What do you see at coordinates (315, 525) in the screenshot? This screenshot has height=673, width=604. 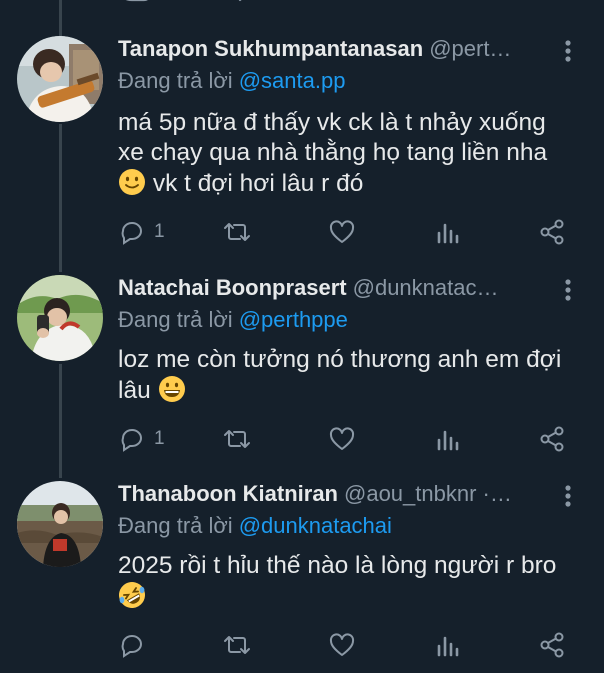 I see `mention-link: @dunknatachai` at bounding box center [315, 525].